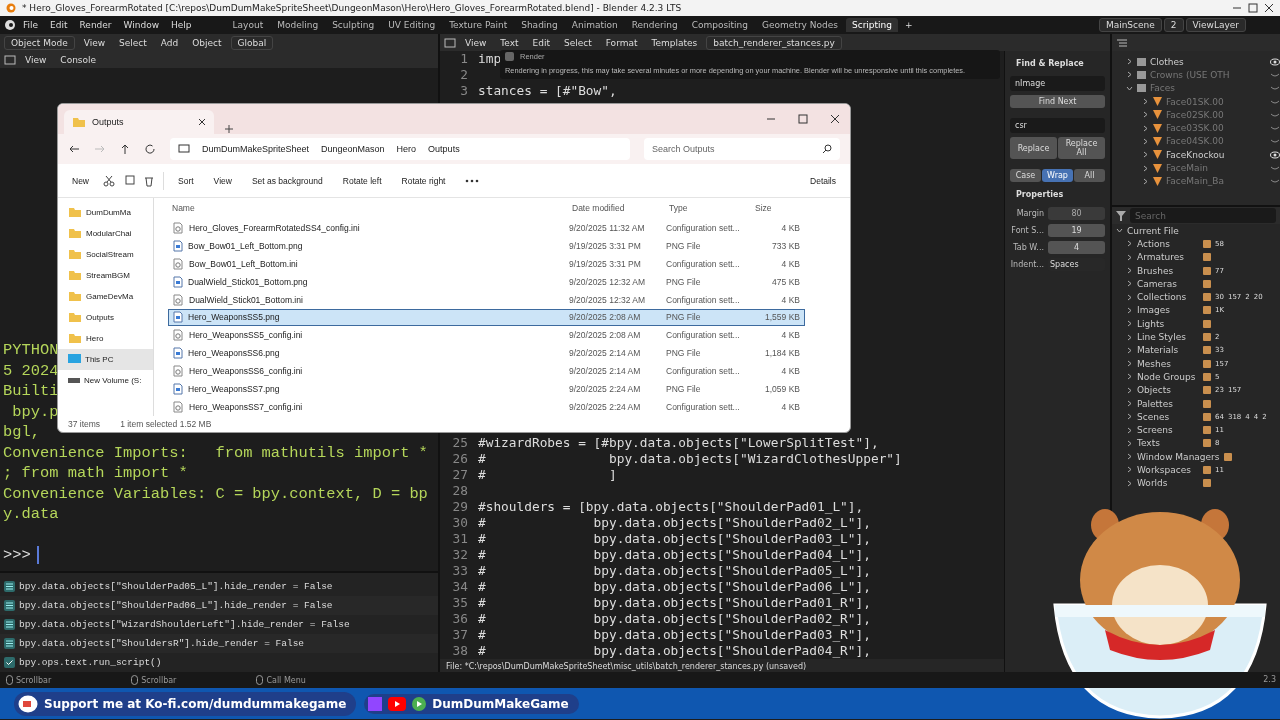 The image size is (1280, 720). I want to click on orientation-dropdown: Global, so click(252, 42).